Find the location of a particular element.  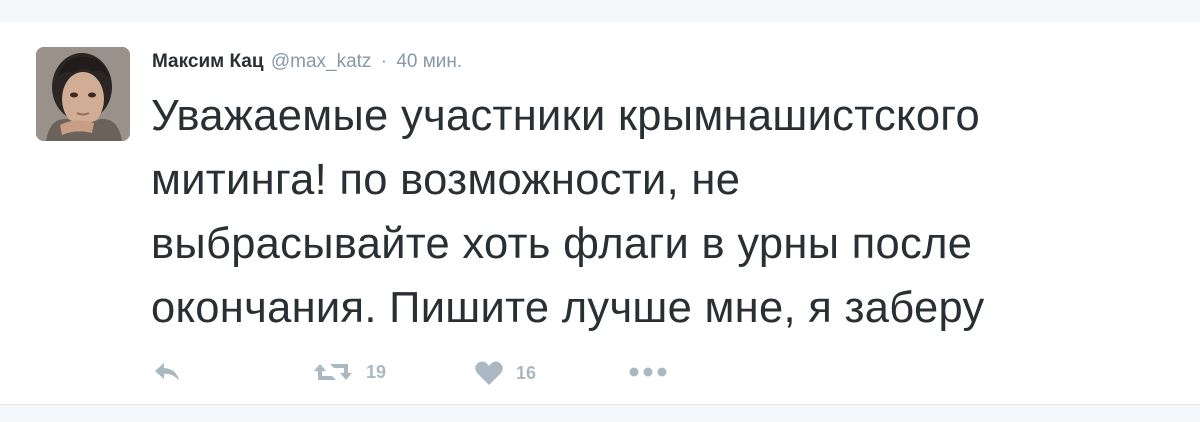

like-button: 16 is located at coordinates (505, 373).